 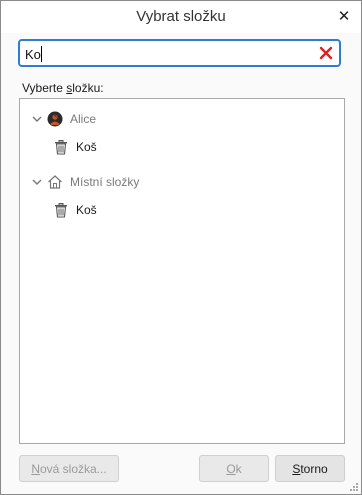 I want to click on avatar-icon, so click(x=55, y=119).